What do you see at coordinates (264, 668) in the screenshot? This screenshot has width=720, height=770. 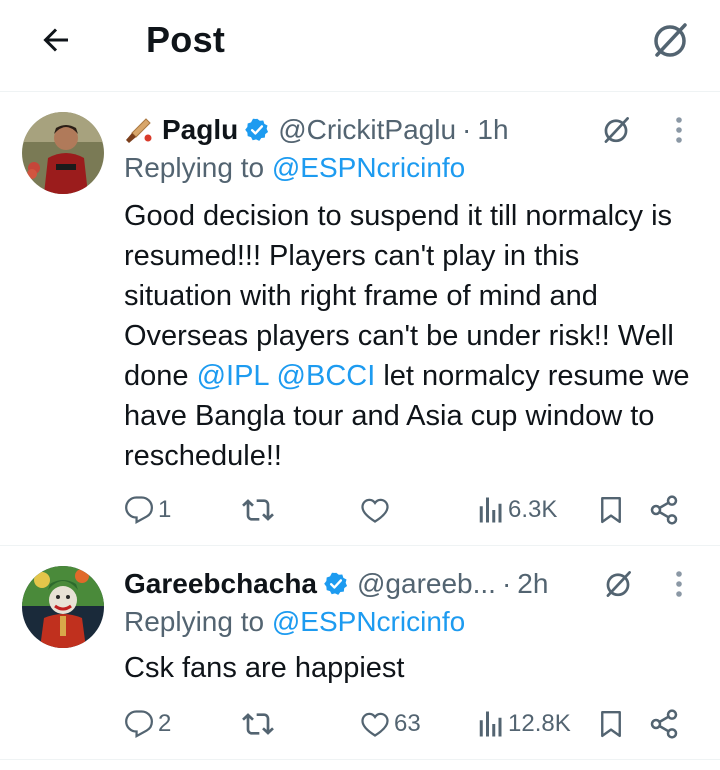 I see `post-text: Csk fans are happiest` at bounding box center [264, 668].